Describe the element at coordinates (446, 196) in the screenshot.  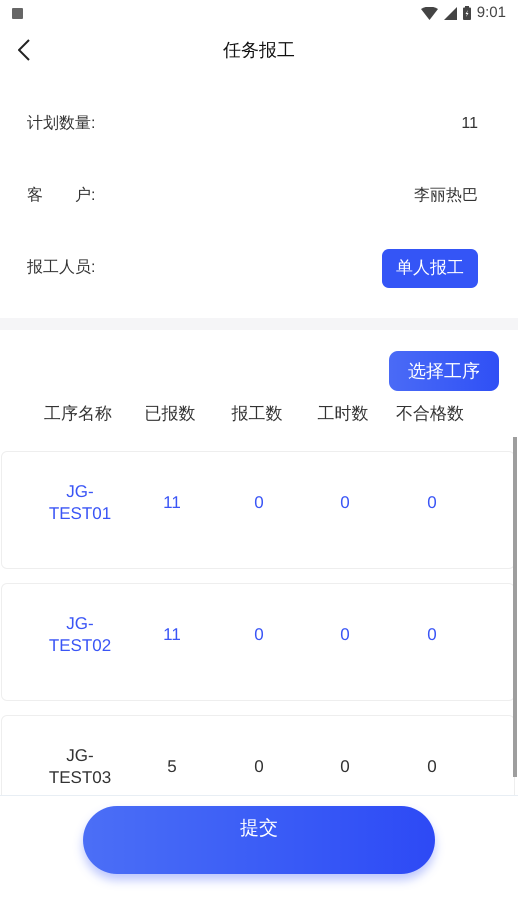
I see `field-value: 李丽热巴` at that location.